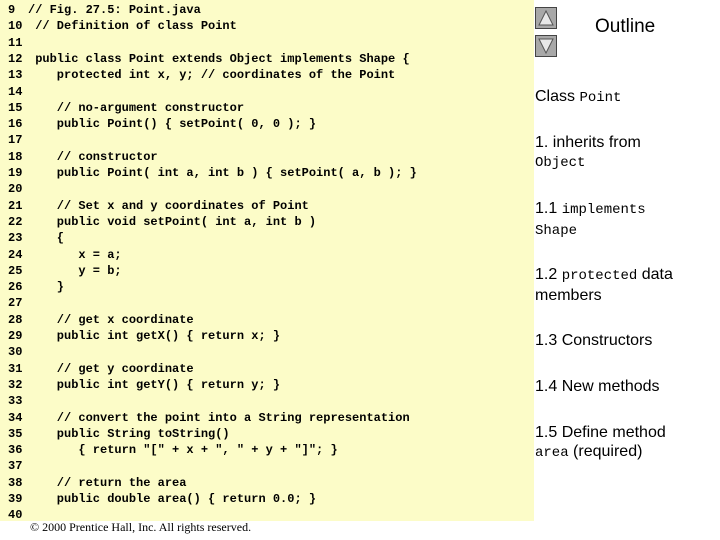 The width and height of the screenshot is (720, 540). What do you see at coordinates (600, 98) in the screenshot?
I see `outline-class-name: Point` at bounding box center [600, 98].